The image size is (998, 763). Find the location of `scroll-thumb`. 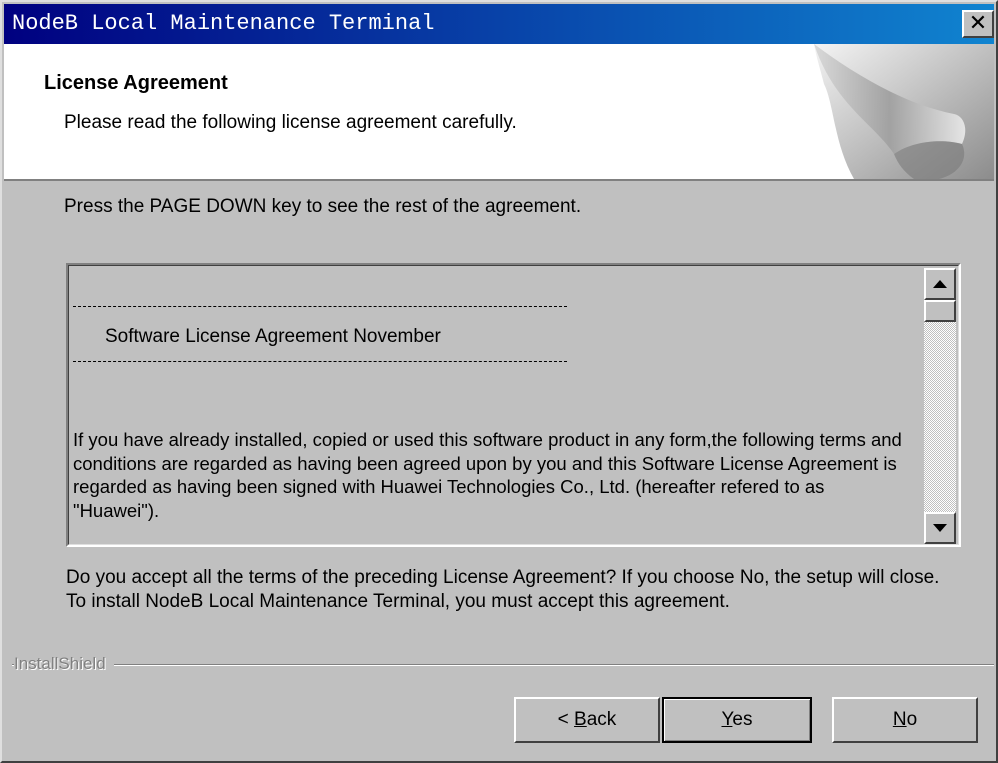

scroll-thumb is located at coordinates (940, 311).